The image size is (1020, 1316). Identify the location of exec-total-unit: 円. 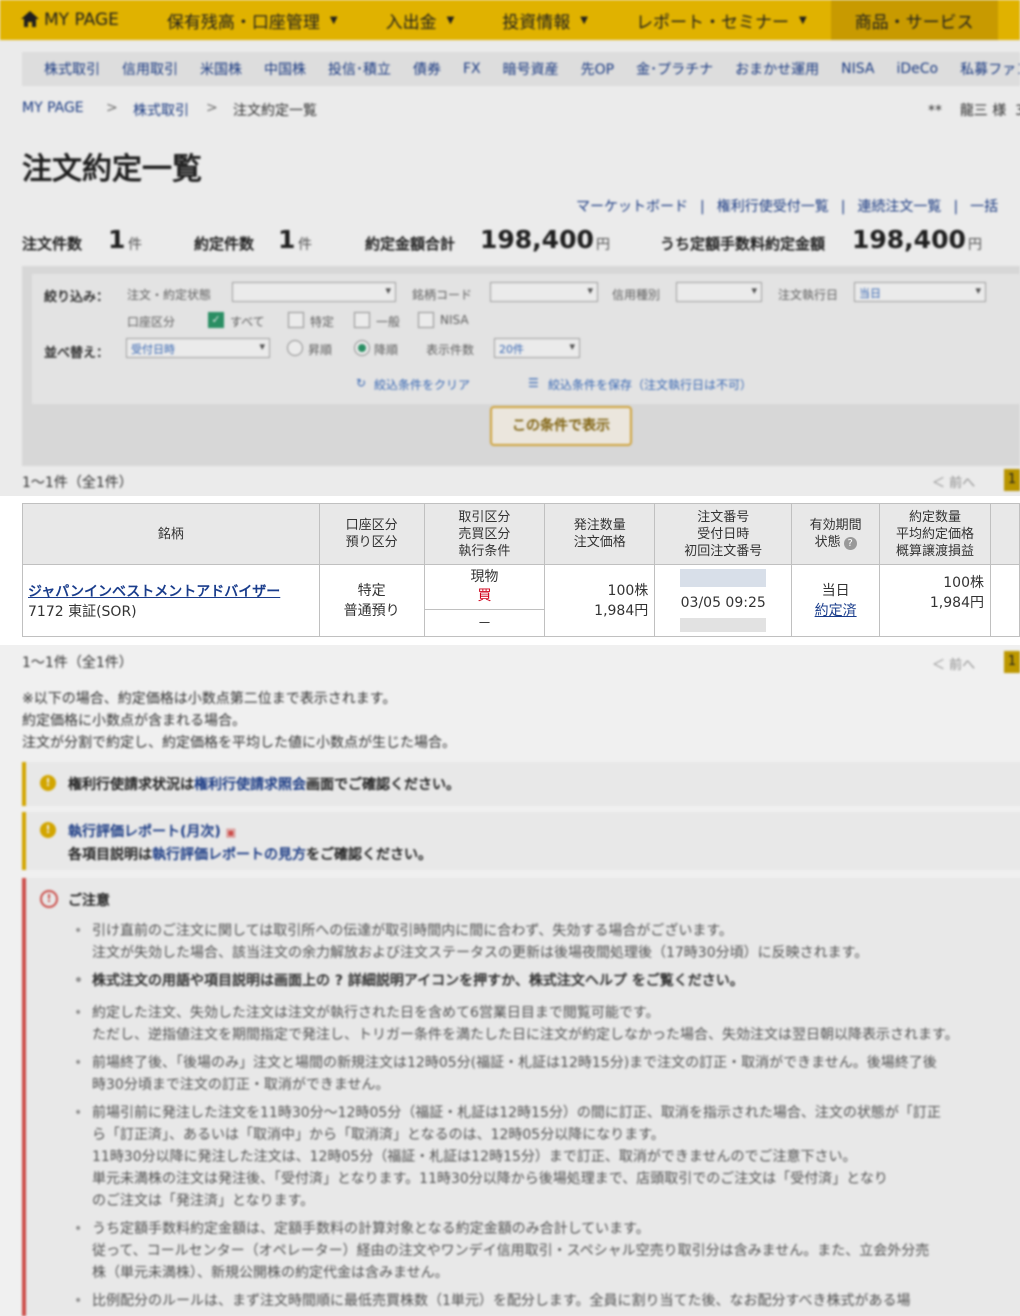
(603, 245).